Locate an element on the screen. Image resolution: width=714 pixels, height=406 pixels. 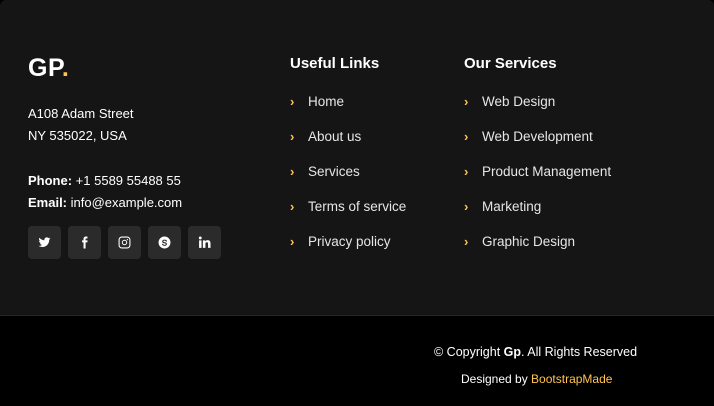
footer-link-home: › Home is located at coordinates (348, 101).